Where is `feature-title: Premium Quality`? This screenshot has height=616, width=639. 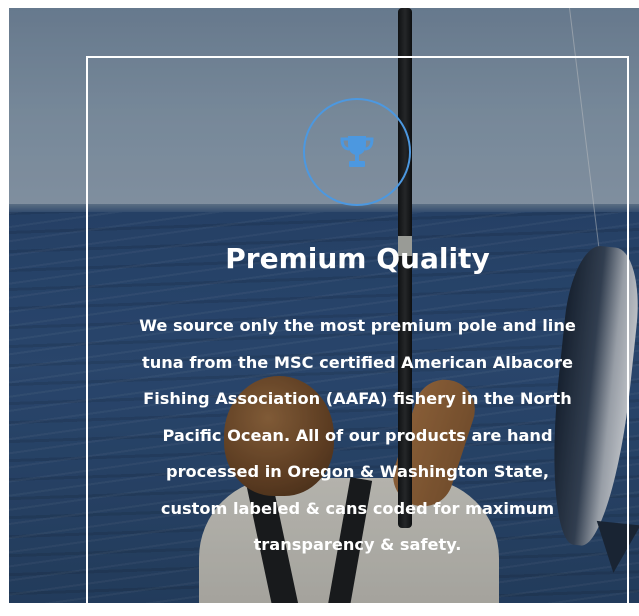 feature-title: Premium Quality is located at coordinates (357, 258).